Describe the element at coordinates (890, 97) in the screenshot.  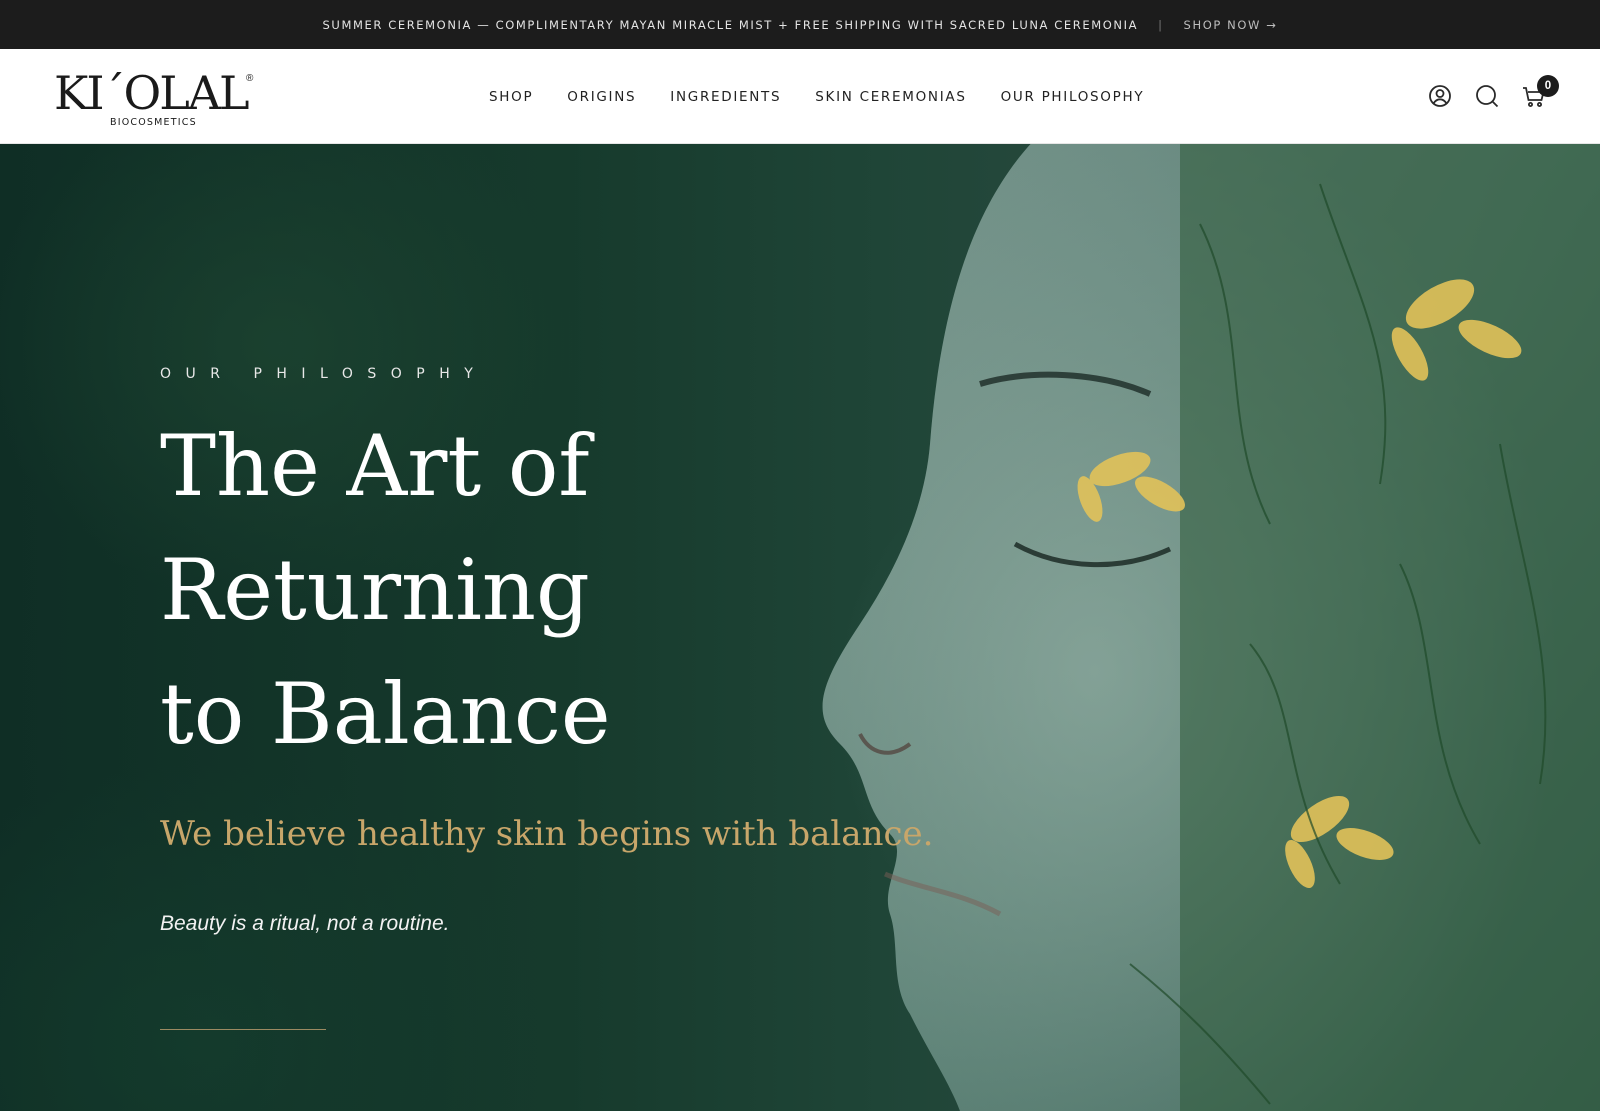
I see `nav-item-skin-ceremonias: SKIN CEREMONIAS` at that location.